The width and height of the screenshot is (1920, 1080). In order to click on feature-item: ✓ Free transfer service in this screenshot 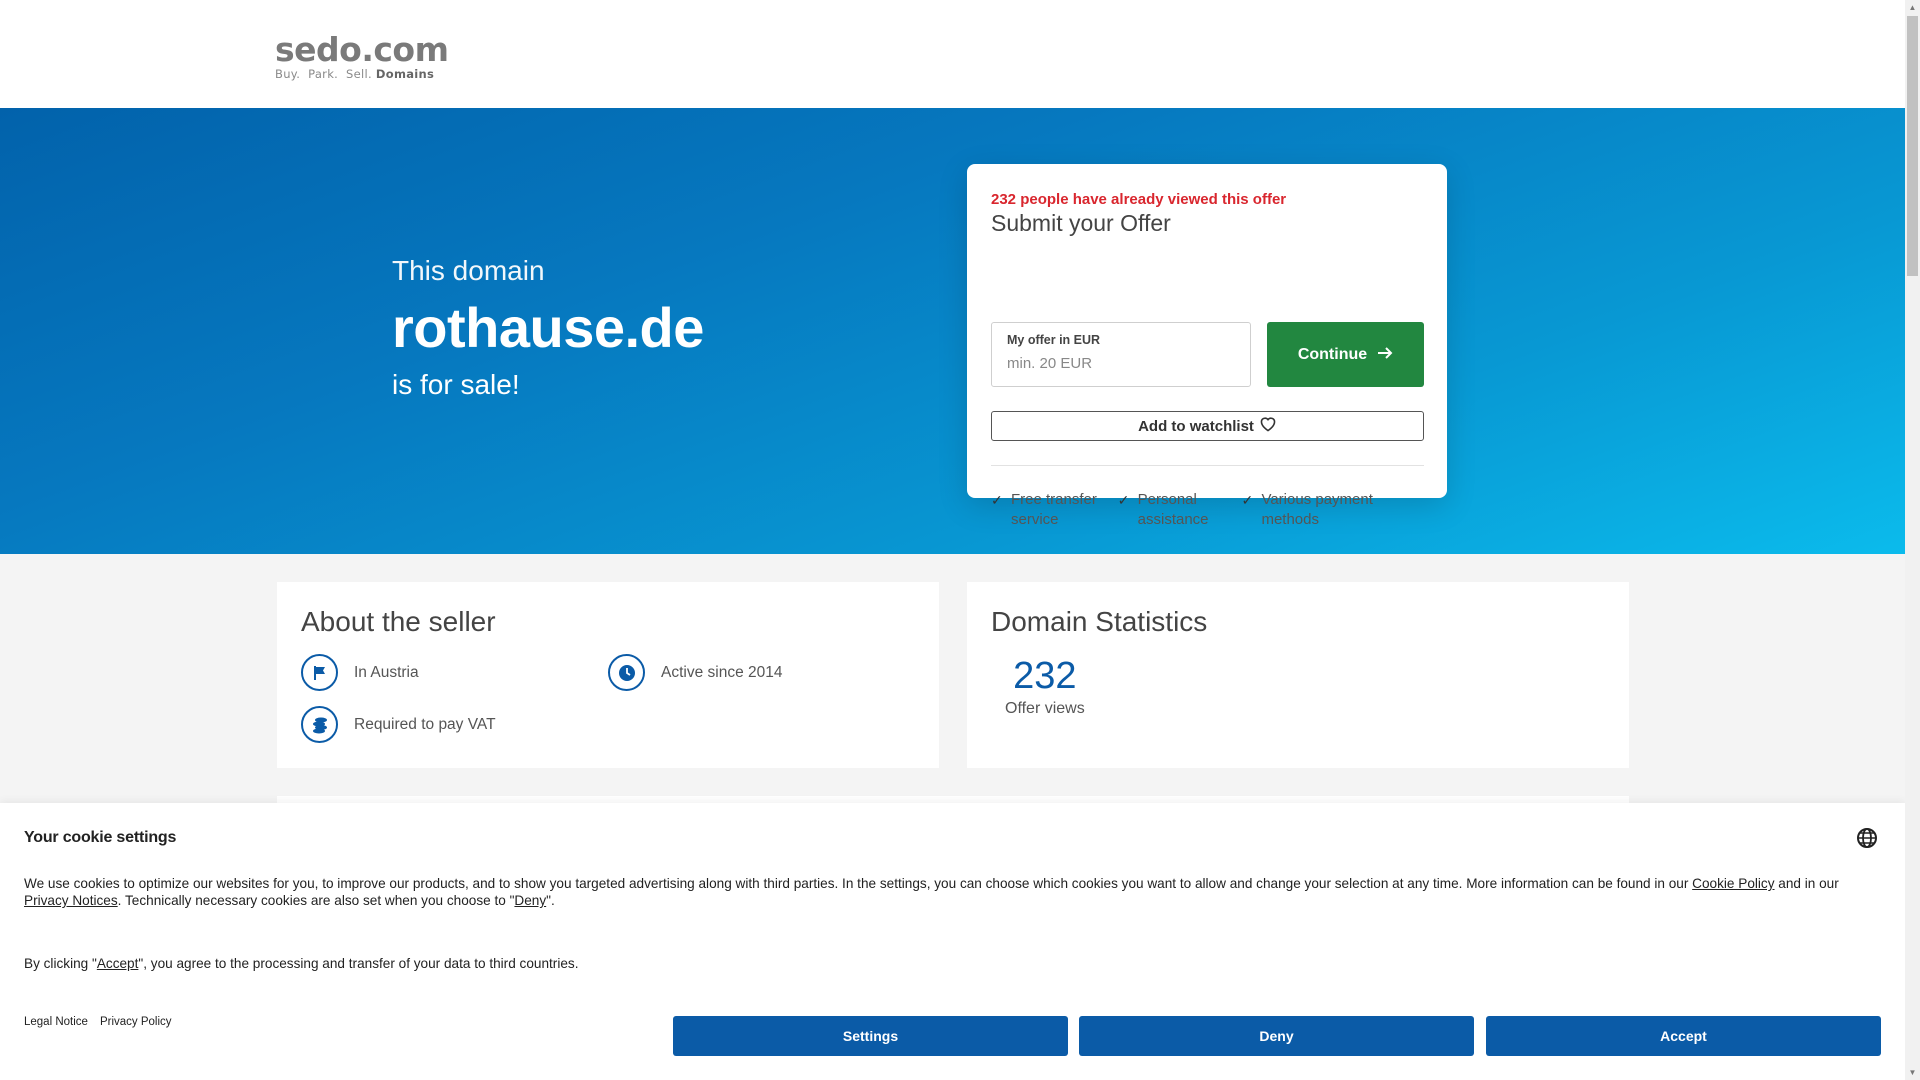, I will do `click(1054, 510)`.